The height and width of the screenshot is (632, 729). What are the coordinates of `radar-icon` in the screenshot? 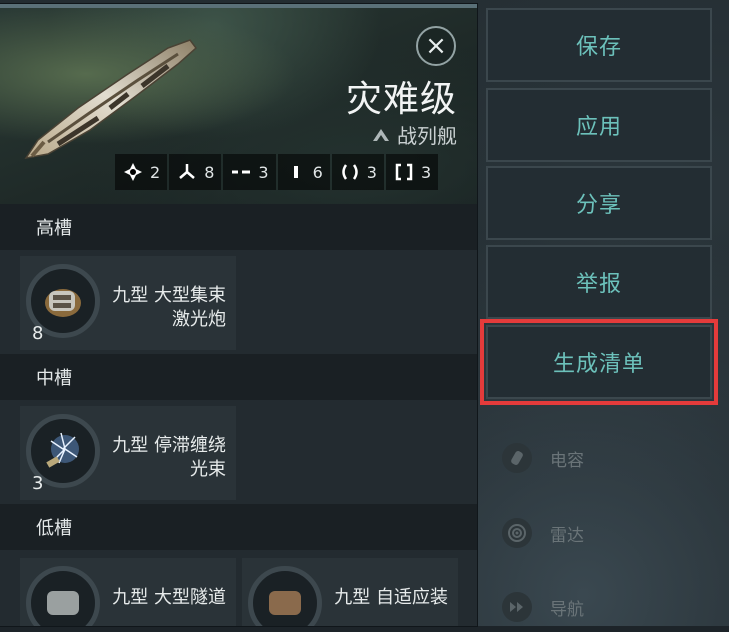 It's located at (517, 533).